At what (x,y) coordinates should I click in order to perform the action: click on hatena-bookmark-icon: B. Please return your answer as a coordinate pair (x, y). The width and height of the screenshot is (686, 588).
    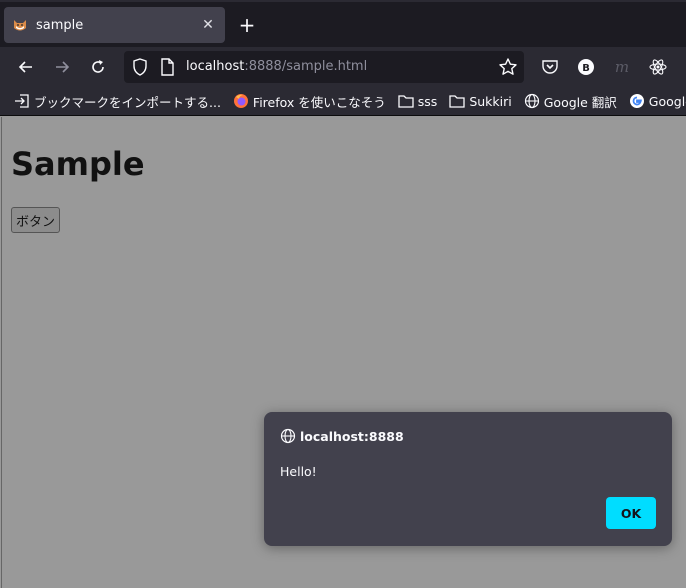
    Looking at the image, I should click on (586, 67).